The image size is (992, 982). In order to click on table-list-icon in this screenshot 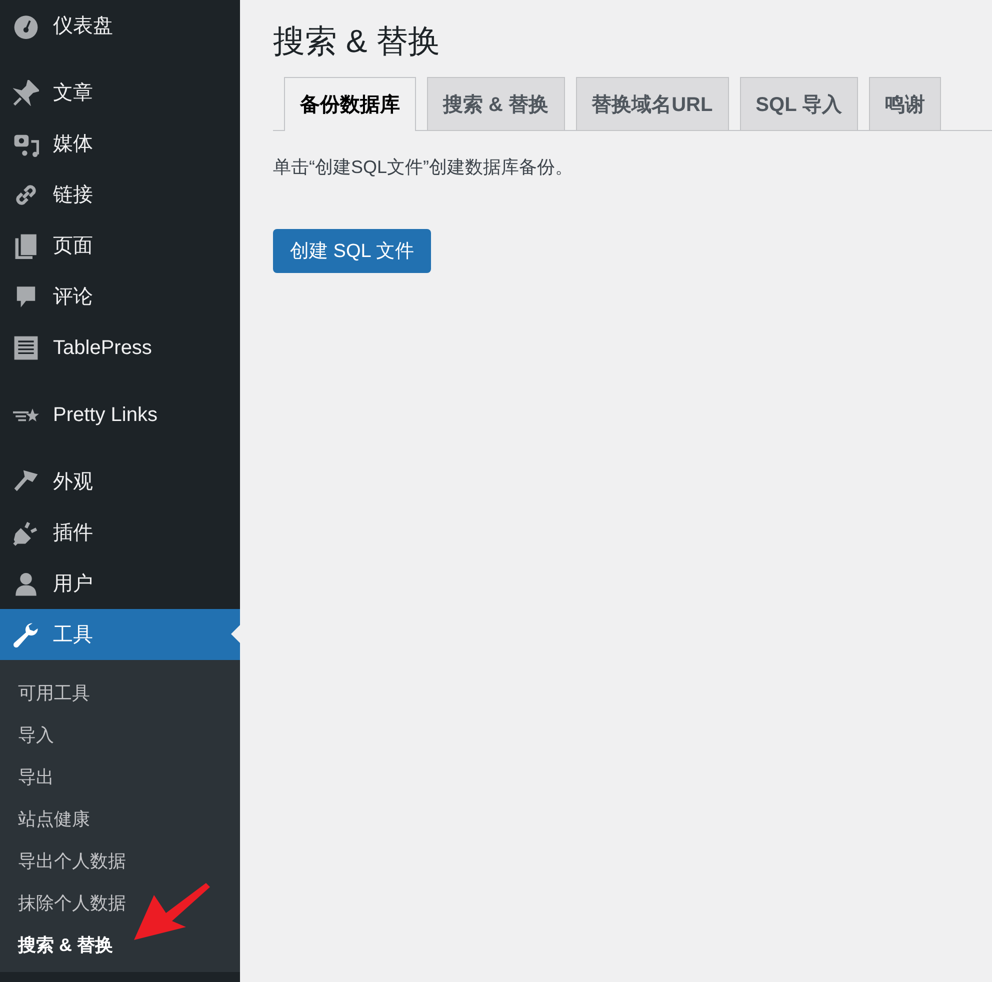, I will do `click(26, 347)`.